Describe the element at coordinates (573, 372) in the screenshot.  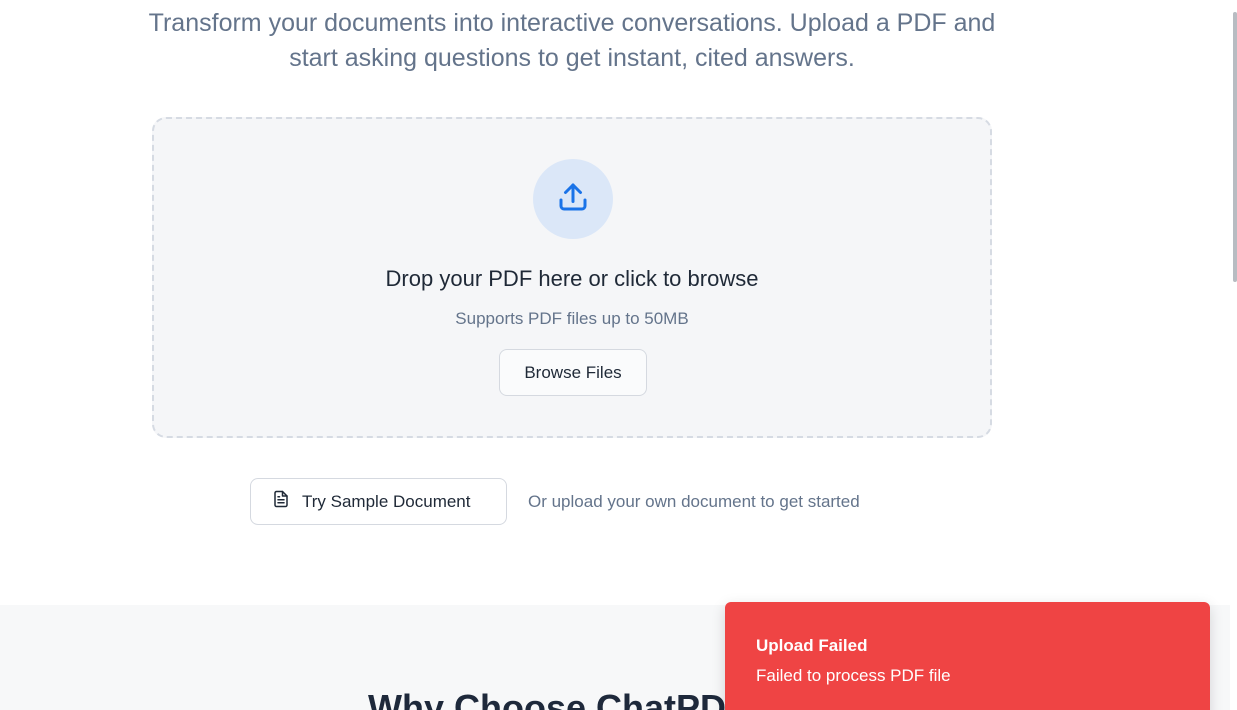
I see `browse-files-button: Browse Files` at that location.